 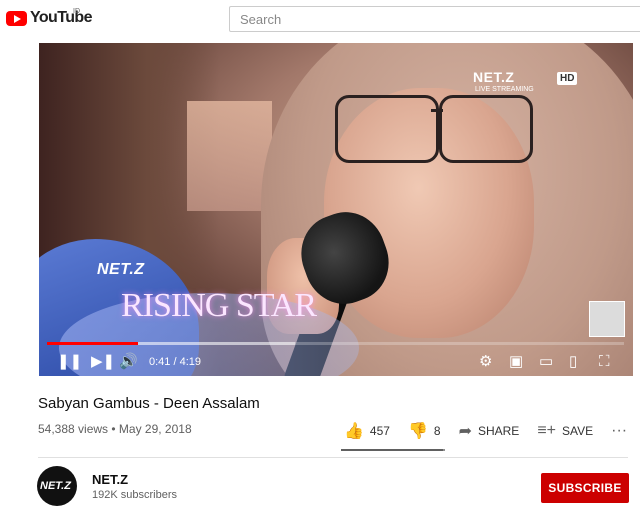 What do you see at coordinates (546, 430) in the screenshot?
I see `add-to-playlist-icon: ≡+` at bounding box center [546, 430].